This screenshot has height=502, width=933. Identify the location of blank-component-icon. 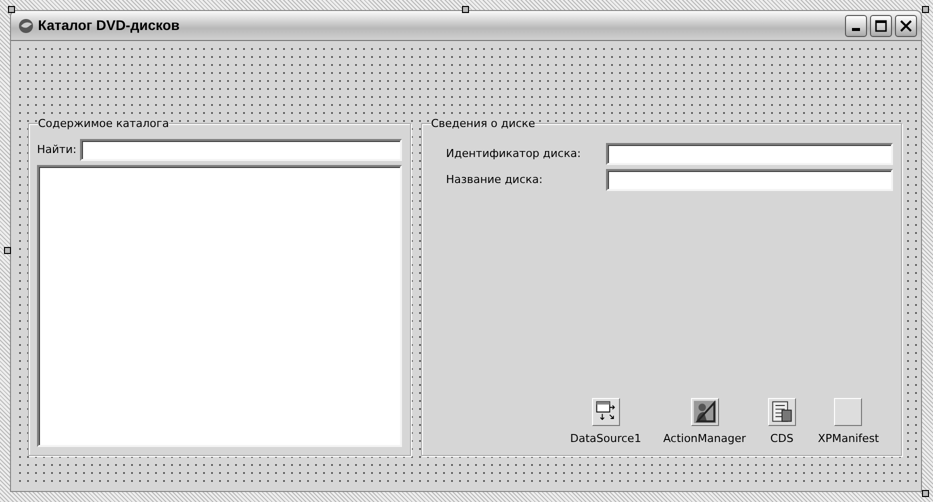
(848, 412).